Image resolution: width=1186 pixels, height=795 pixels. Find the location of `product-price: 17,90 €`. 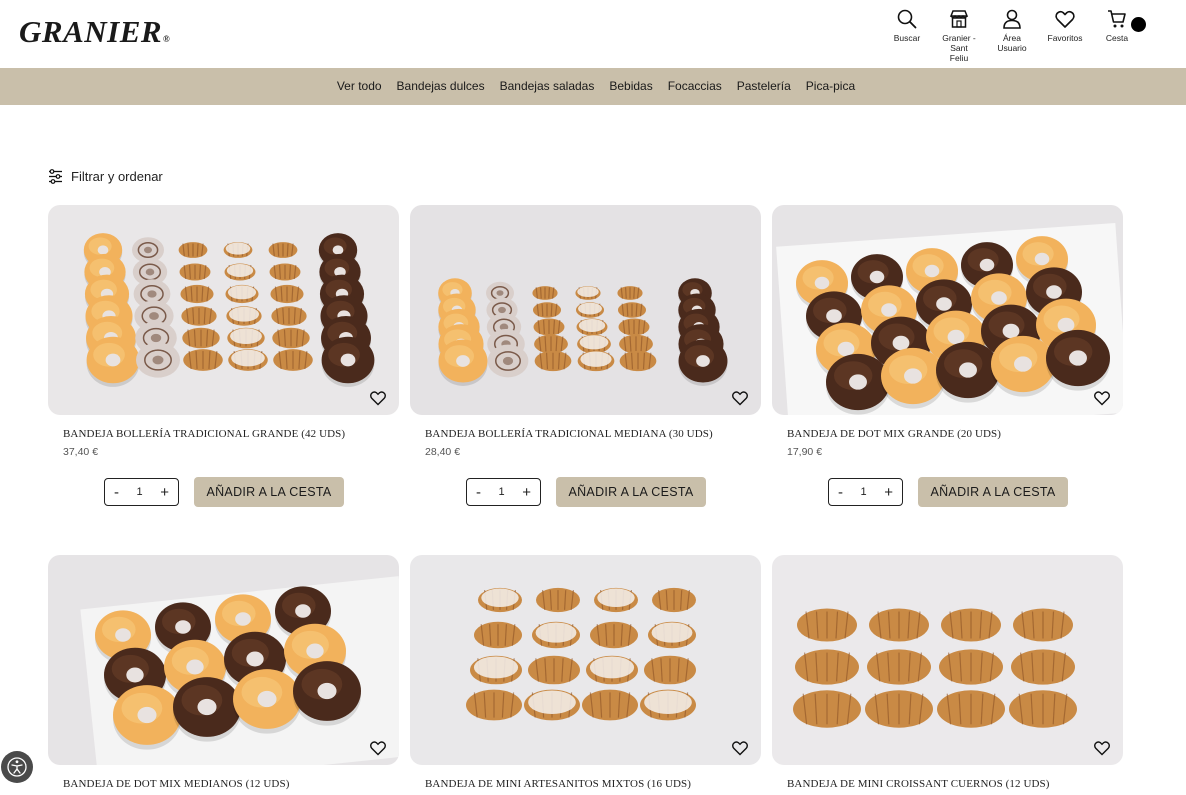

product-price: 17,90 € is located at coordinates (805, 452).